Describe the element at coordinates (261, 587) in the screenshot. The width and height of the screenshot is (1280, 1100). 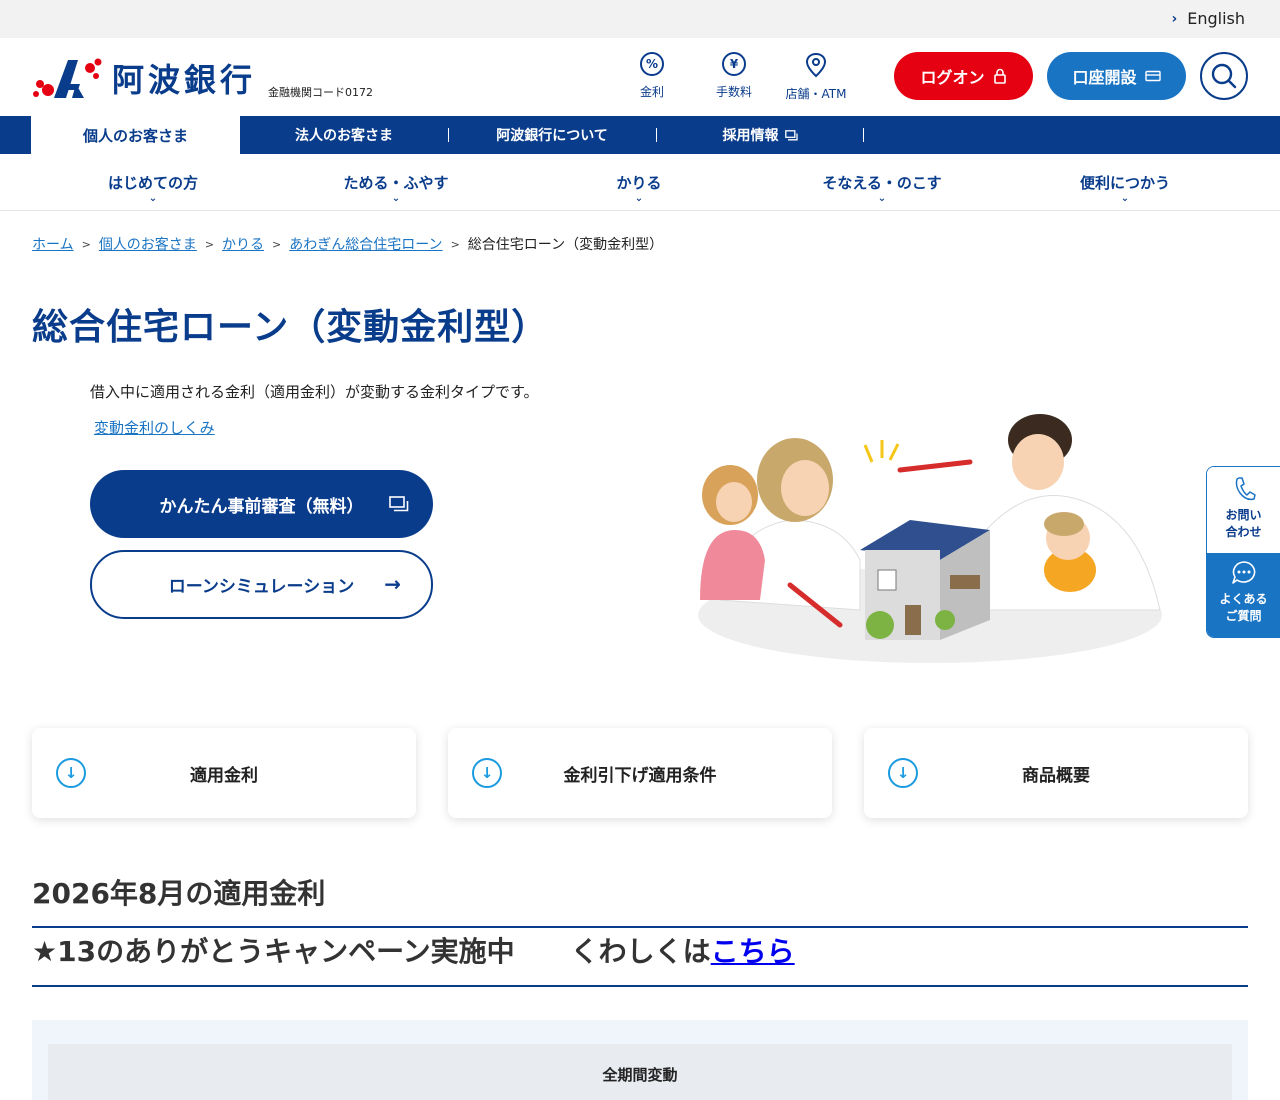
I see `loan-simulation-label: ローンシミュレーション` at that location.